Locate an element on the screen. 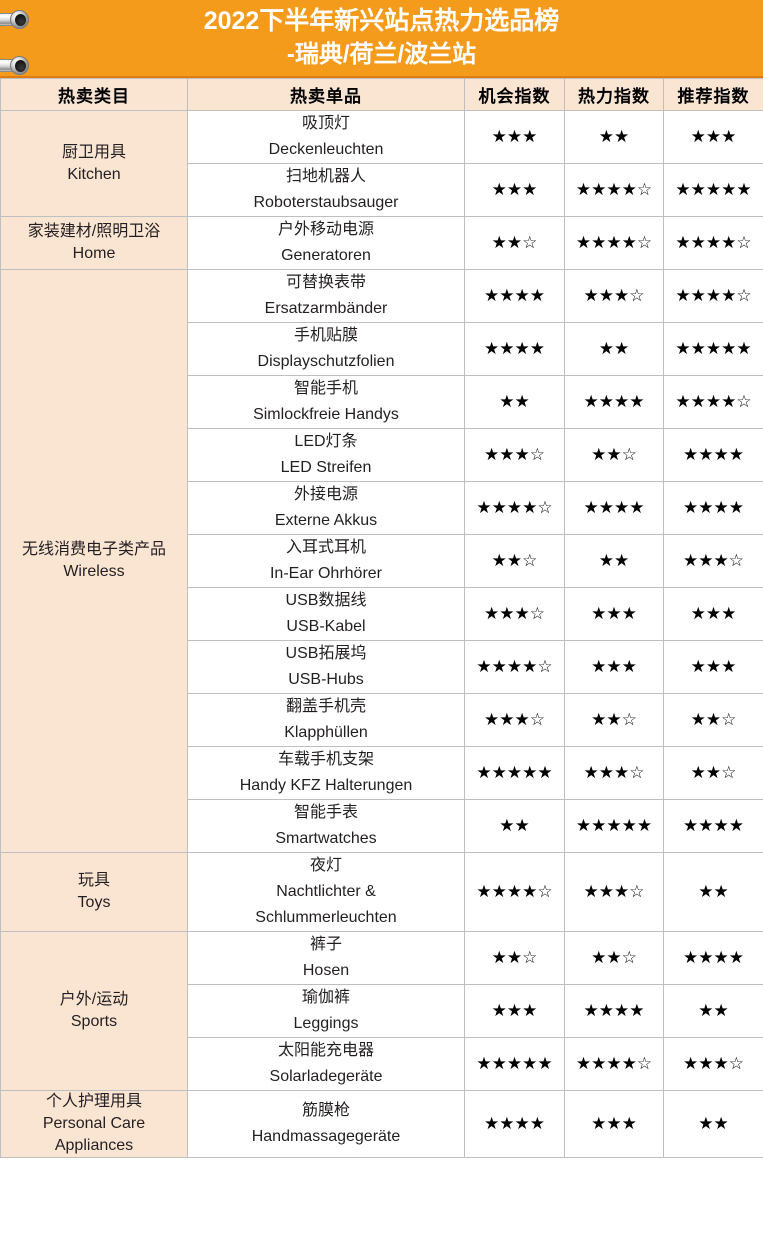 The image size is (763, 1256). text-line: Hosen is located at coordinates (326, 970).